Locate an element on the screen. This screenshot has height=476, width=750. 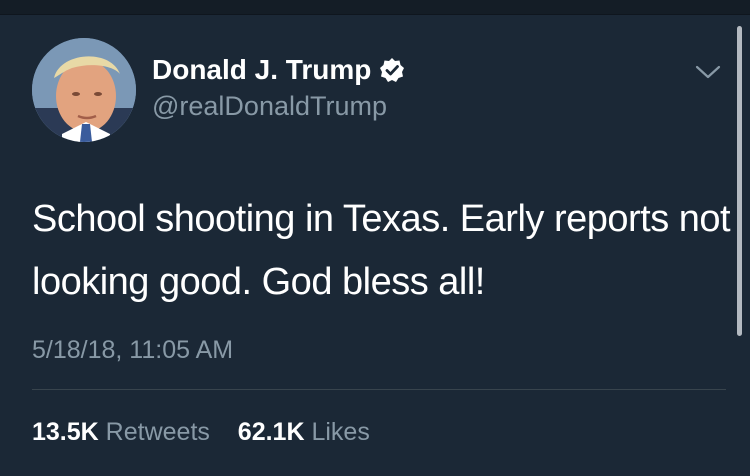
display-name-text: Donald J. Trump is located at coordinates (262, 69).